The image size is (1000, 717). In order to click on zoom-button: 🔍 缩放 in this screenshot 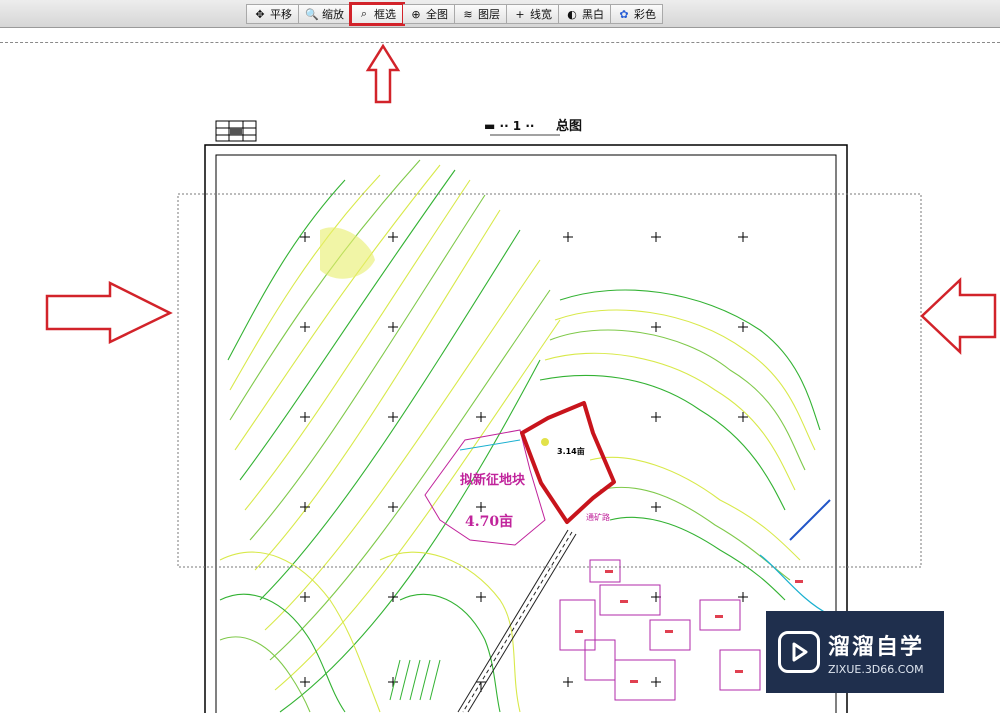, I will do `click(325, 14)`.